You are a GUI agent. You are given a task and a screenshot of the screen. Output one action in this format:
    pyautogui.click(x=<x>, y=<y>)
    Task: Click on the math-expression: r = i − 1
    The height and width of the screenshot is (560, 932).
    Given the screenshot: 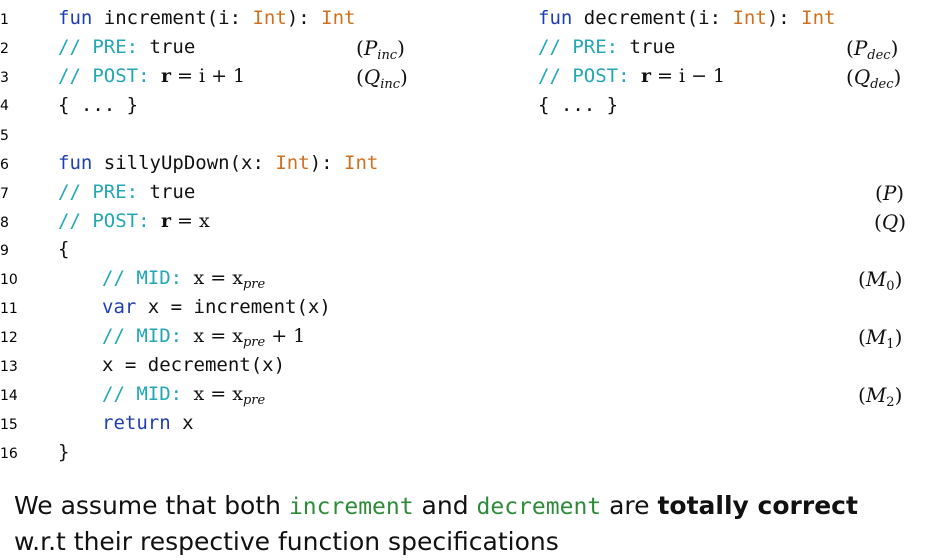 What is the action you would take?
    pyautogui.click(x=683, y=76)
    